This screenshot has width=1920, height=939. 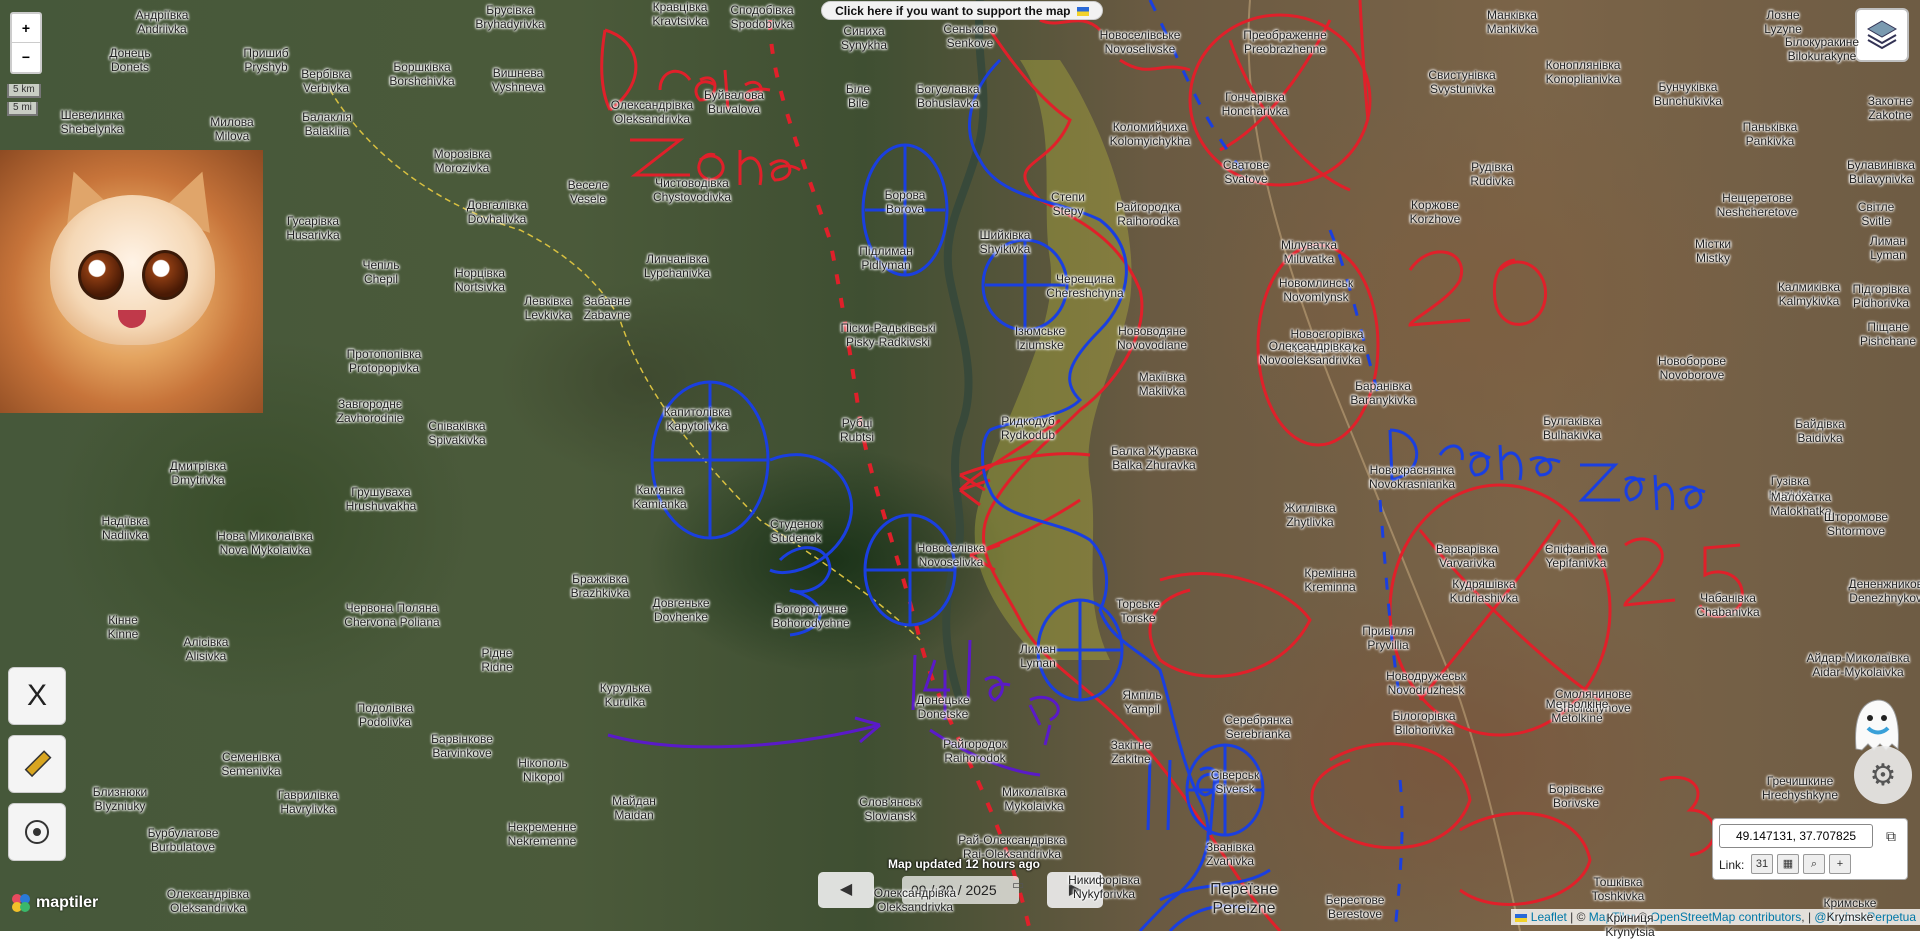 I want to click on place-label-en: Novokrasnianka, so click(x=1412, y=484).